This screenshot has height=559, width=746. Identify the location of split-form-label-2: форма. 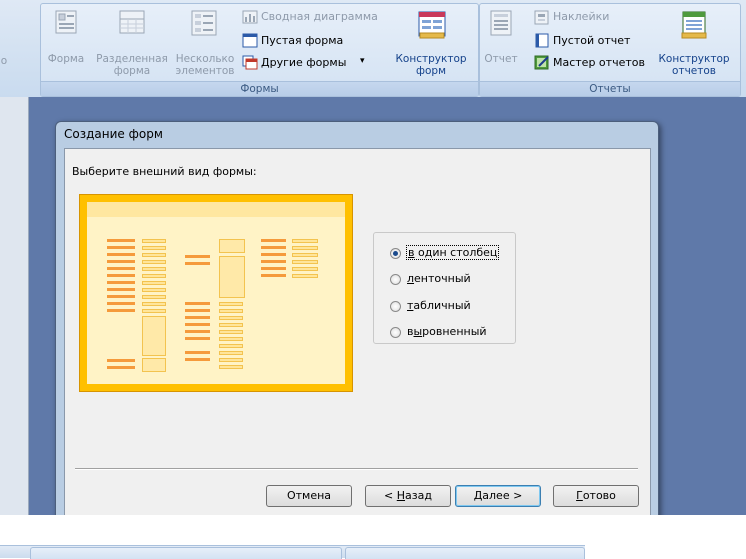
(132, 71).